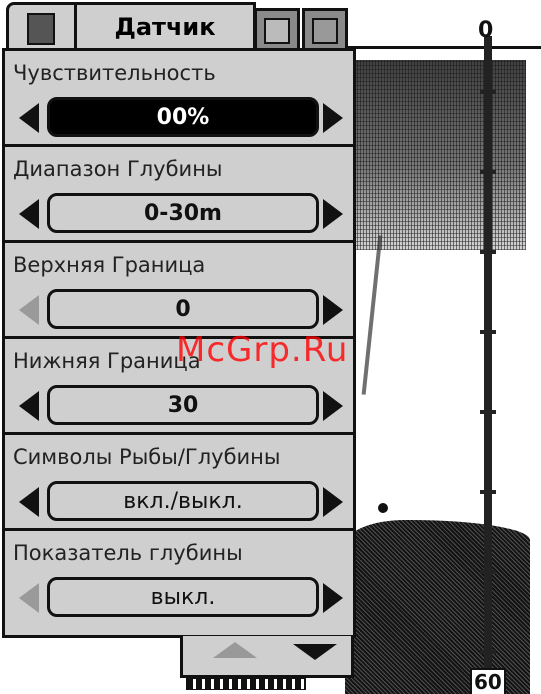 This screenshot has height=694, width=541. What do you see at coordinates (246, 684) in the screenshot?
I see `scroll-indicator` at bounding box center [246, 684].